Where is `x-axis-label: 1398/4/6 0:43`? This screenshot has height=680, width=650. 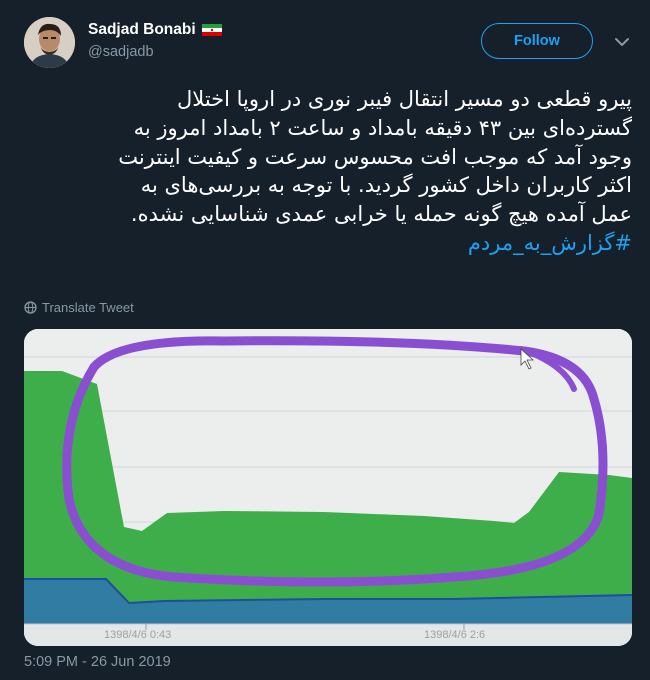
x-axis-label: 1398/4/6 0:43 is located at coordinates (137, 635).